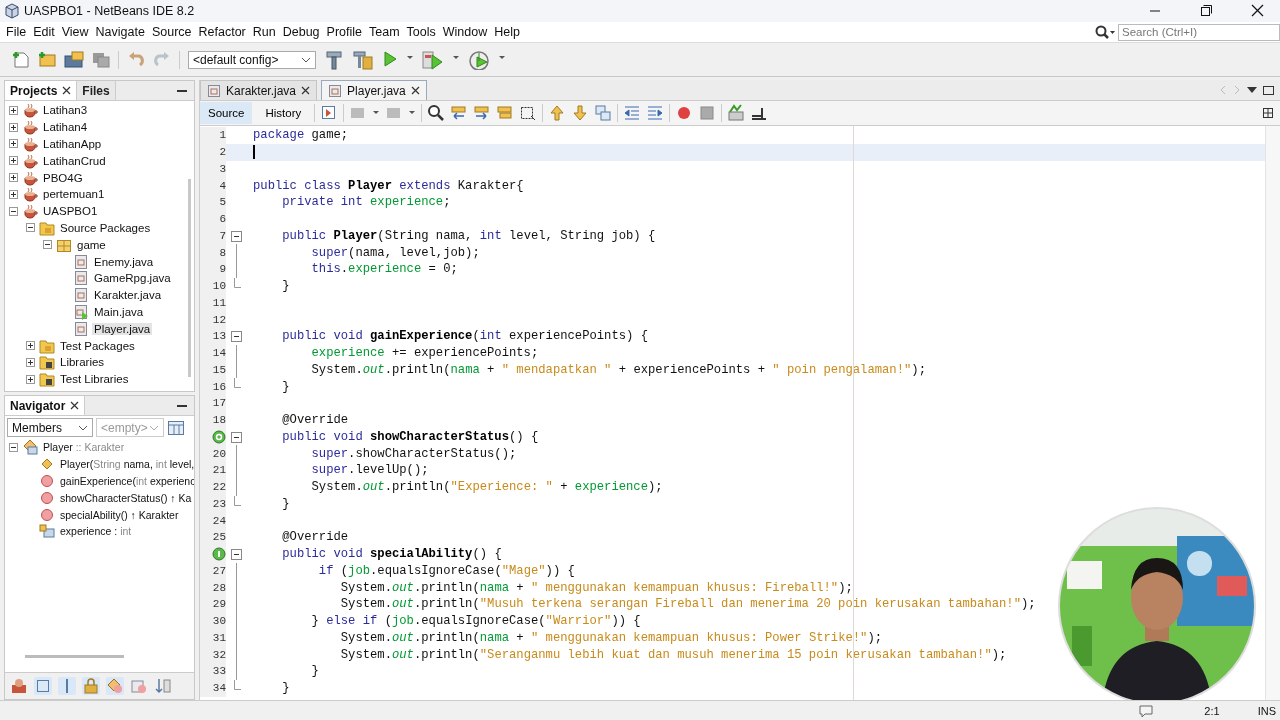  What do you see at coordinates (632, 113) in the screenshot?
I see `shift-left-icon` at bounding box center [632, 113].